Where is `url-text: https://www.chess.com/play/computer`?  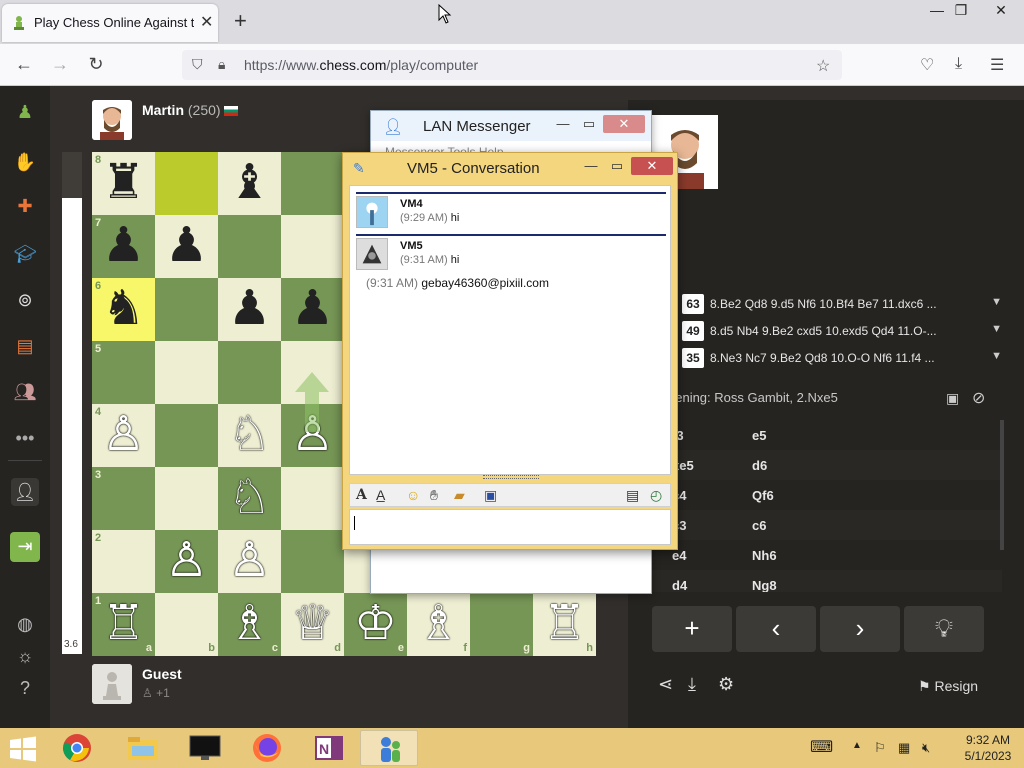 url-text: https://www.chess.com/play/computer is located at coordinates (361, 65).